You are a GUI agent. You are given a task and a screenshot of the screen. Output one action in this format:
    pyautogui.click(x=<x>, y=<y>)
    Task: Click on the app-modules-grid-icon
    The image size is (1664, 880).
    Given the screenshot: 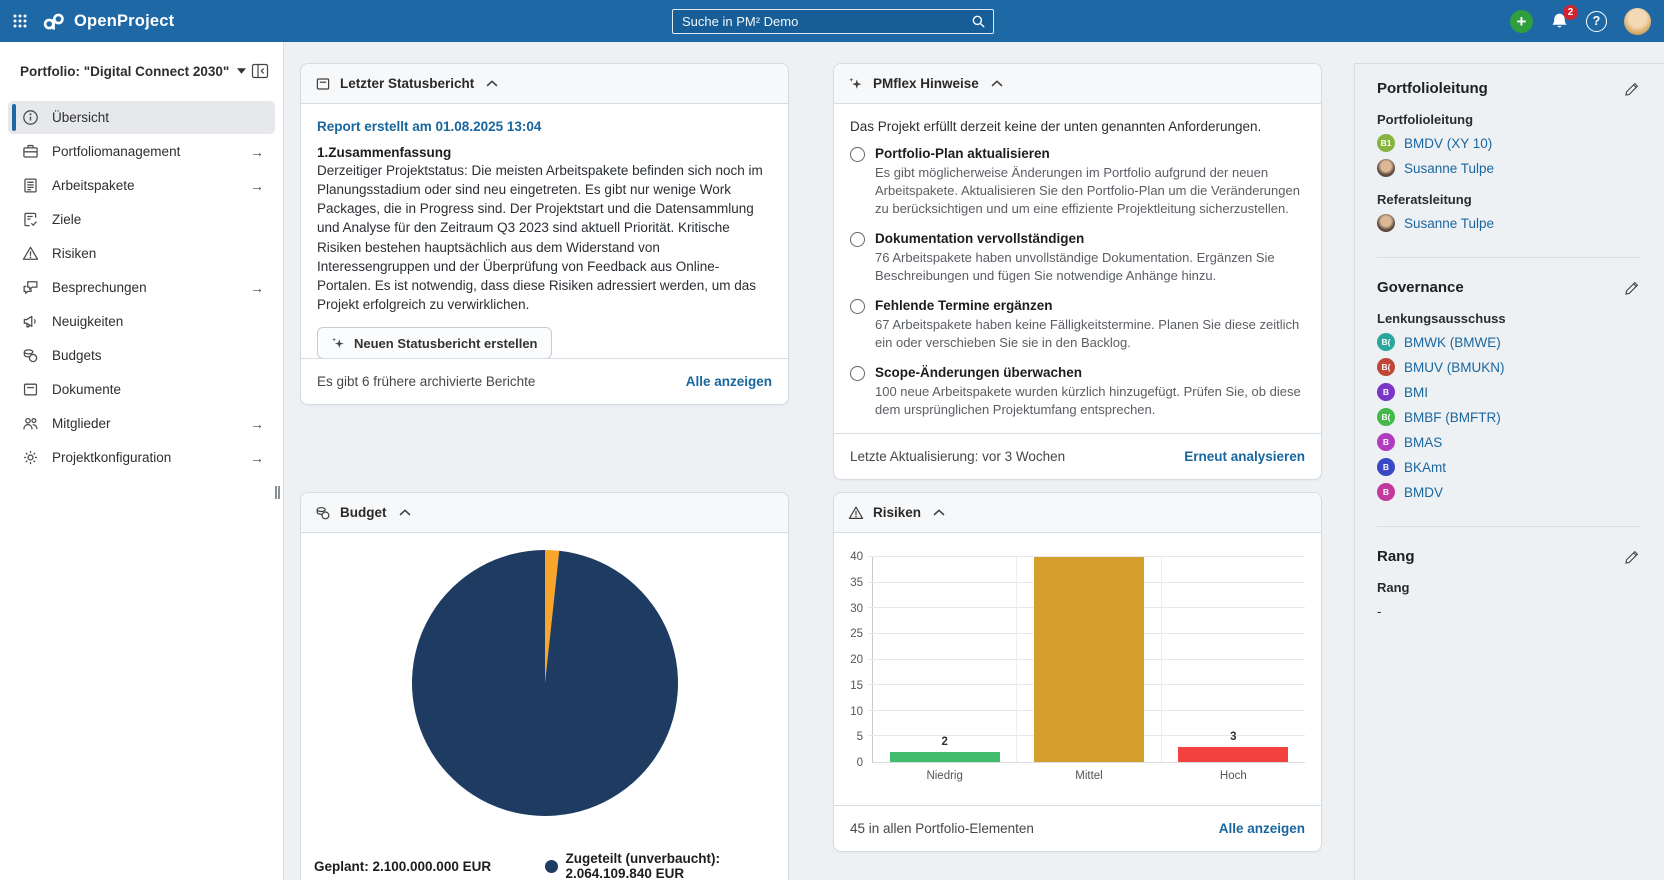 What is the action you would take?
    pyautogui.click(x=20, y=21)
    